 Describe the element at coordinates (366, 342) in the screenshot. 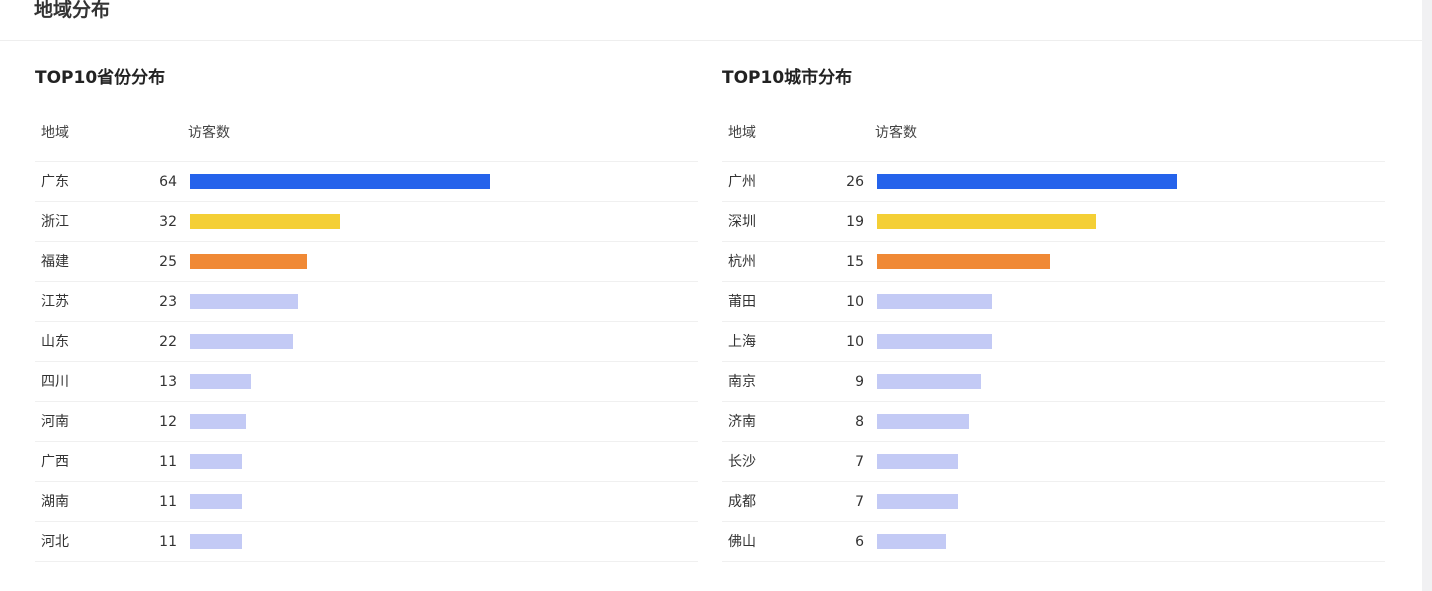

I see `province-row: 山东 22` at that location.